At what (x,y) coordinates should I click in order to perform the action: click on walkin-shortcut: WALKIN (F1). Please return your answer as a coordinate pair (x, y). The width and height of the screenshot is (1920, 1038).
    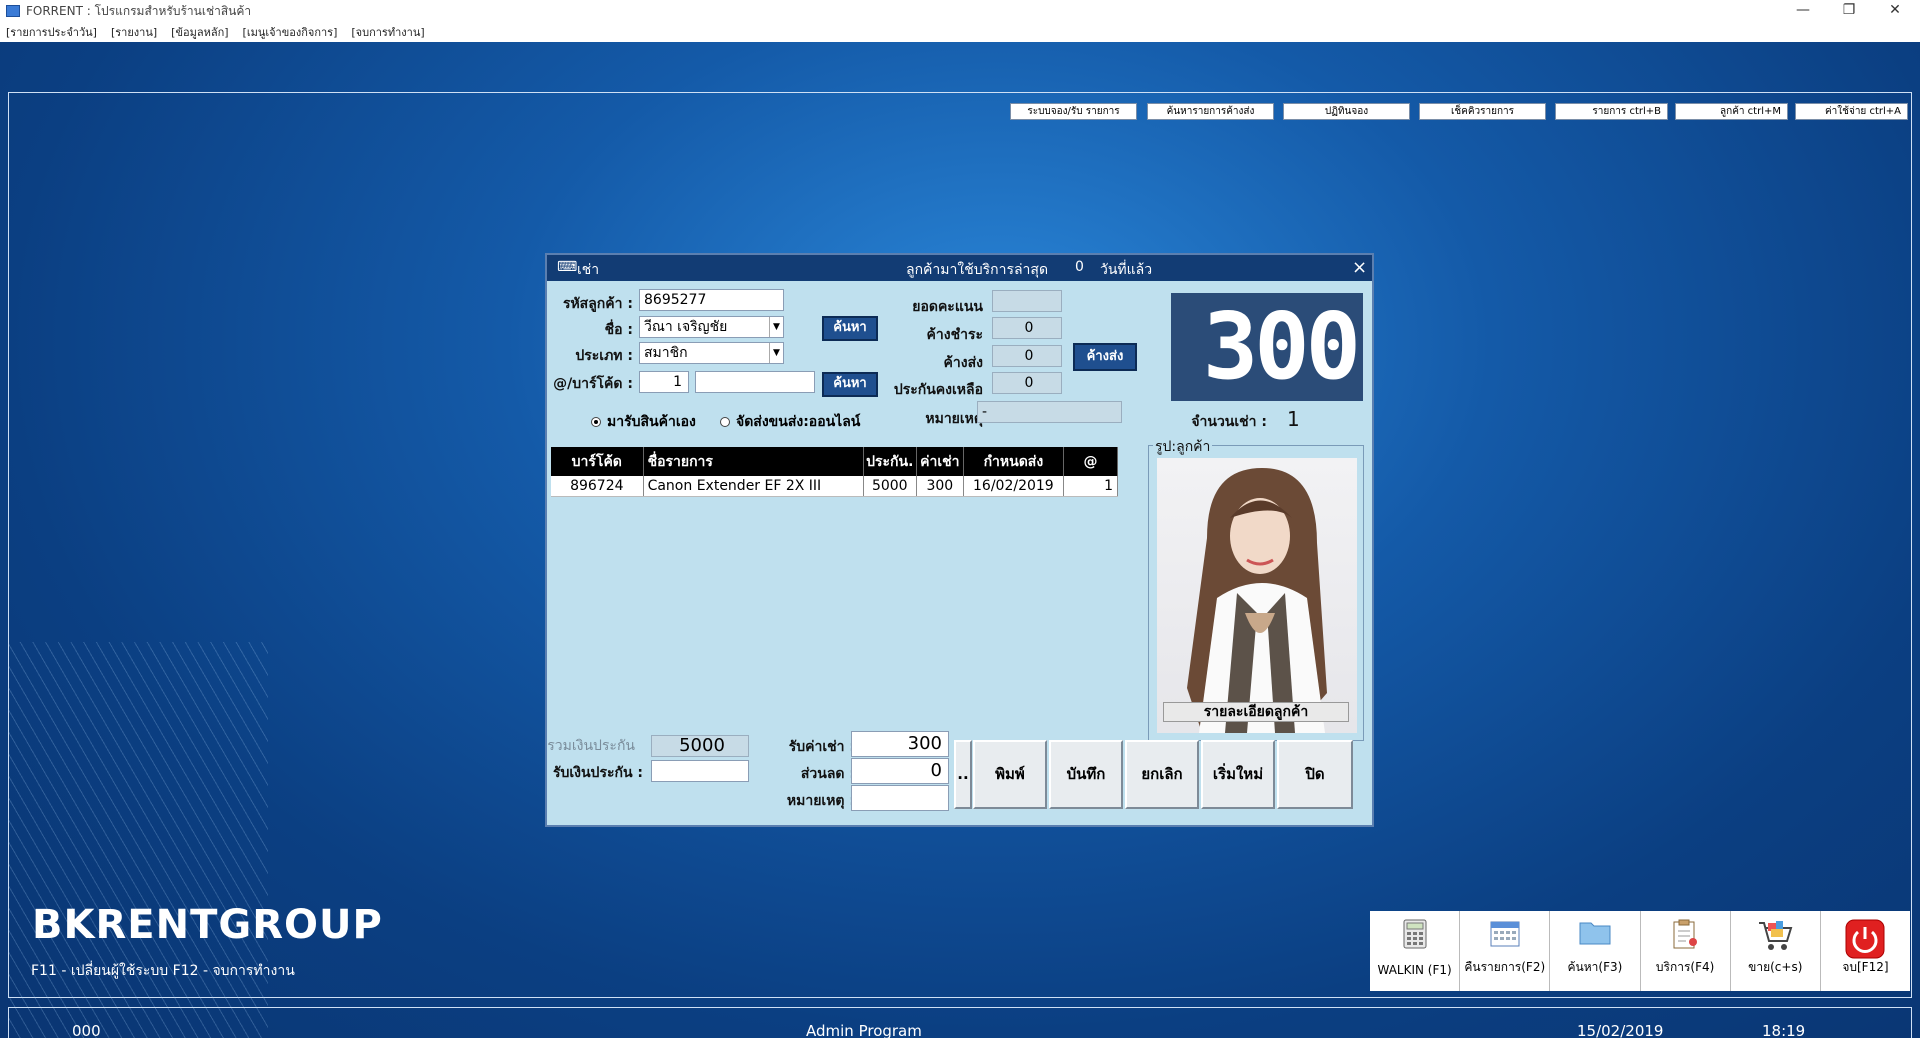
    Looking at the image, I should click on (1415, 951).